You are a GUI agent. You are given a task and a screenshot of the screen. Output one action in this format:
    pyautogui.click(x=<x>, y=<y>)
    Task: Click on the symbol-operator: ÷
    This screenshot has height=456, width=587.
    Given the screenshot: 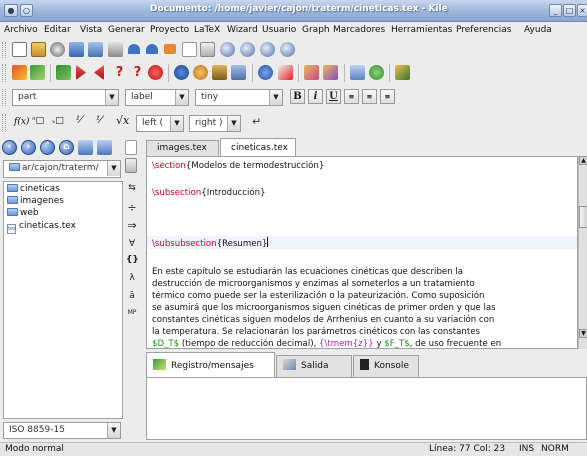 What is the action you would take?
    pyautogui.click(x=132, y=207)
    